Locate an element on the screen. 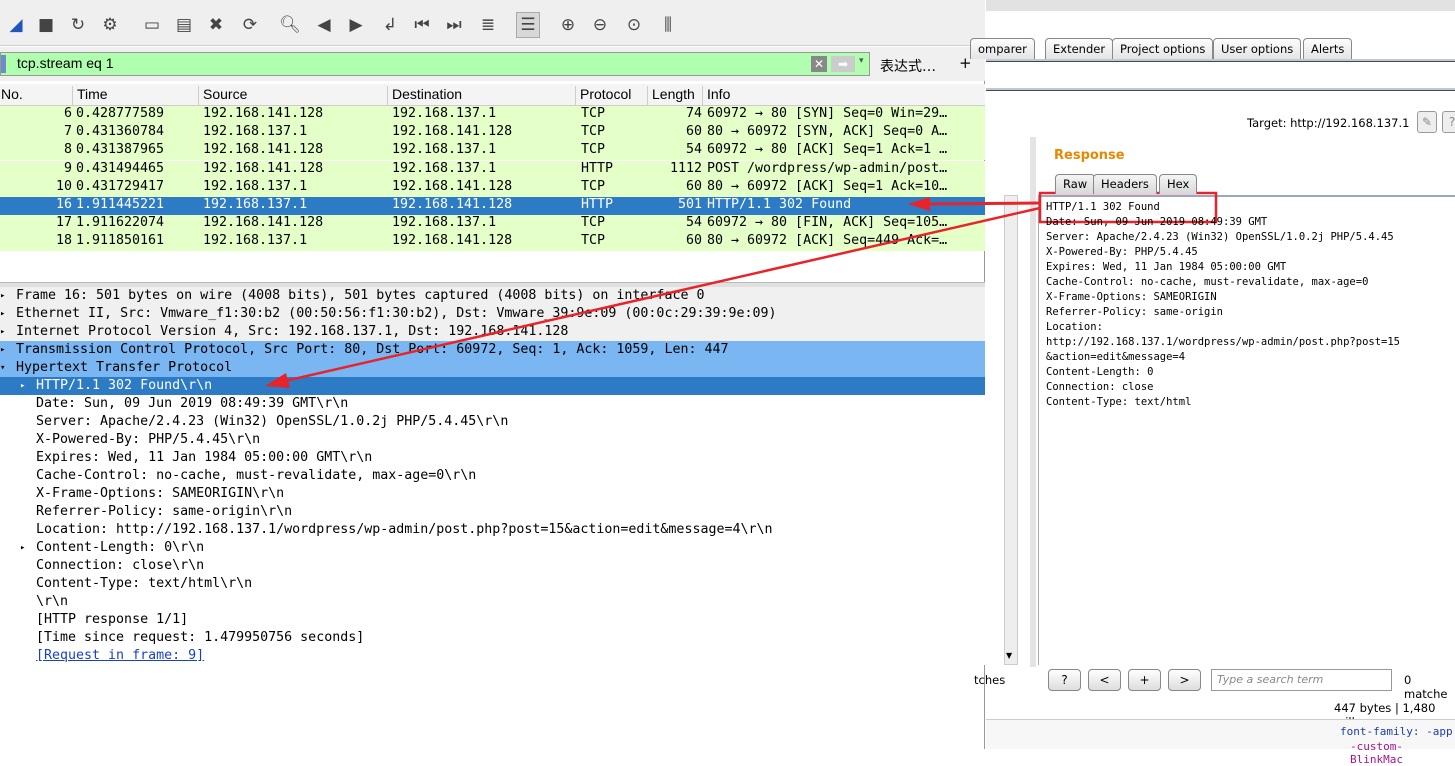 The width and height of the screenshot is (1455, 766). response-line: Content-Length: 0 is located at coordinates (1100, 372).